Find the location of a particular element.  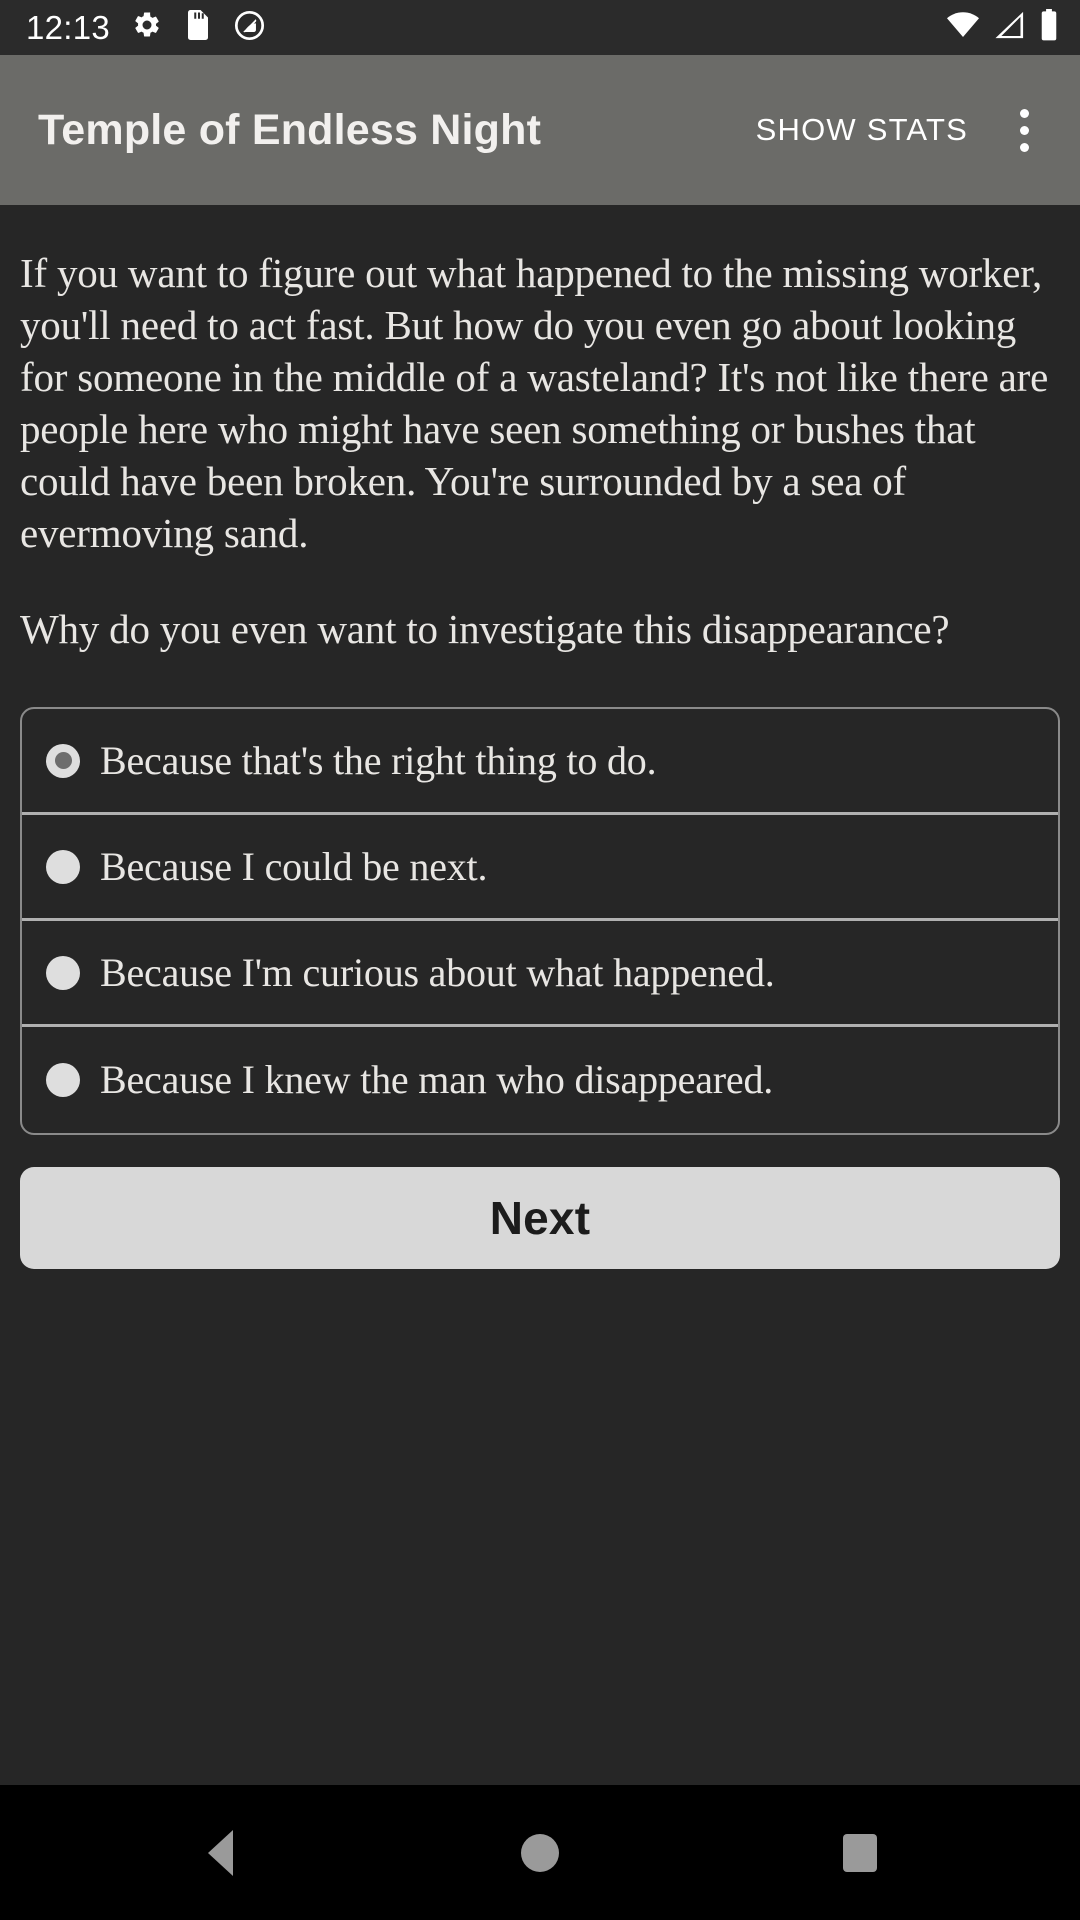

home-circle-icon is located at coordinates (540, 1852).